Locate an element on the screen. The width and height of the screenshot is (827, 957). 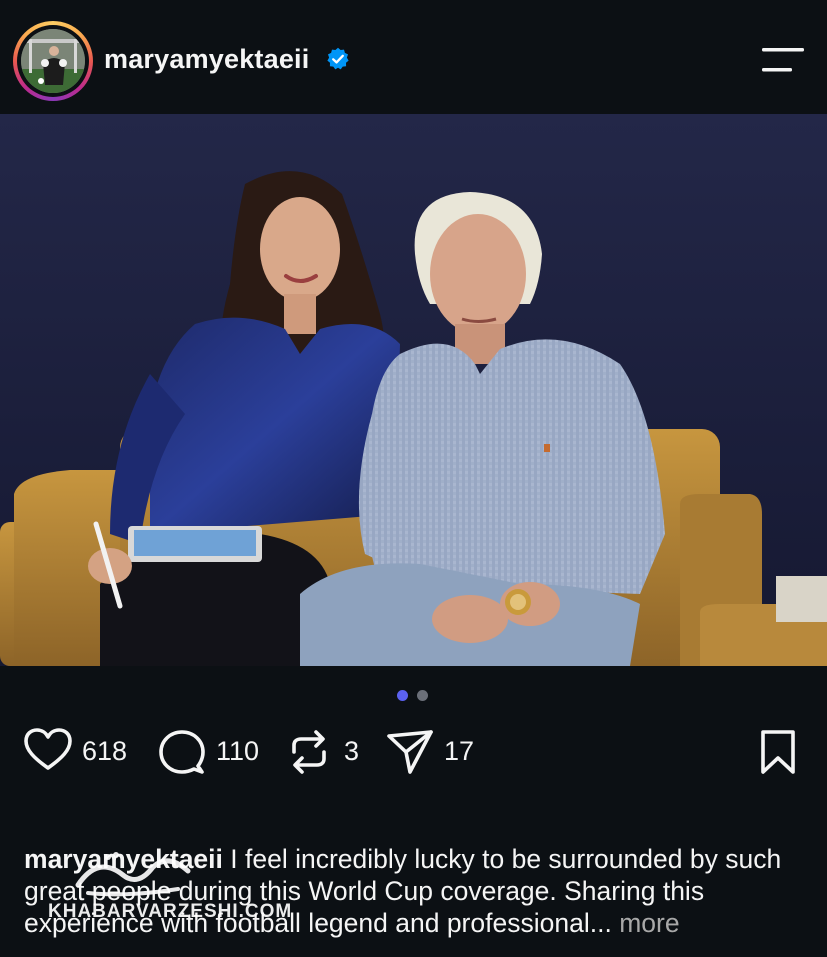
carousel-indicator is located at coordinates (417, 696).